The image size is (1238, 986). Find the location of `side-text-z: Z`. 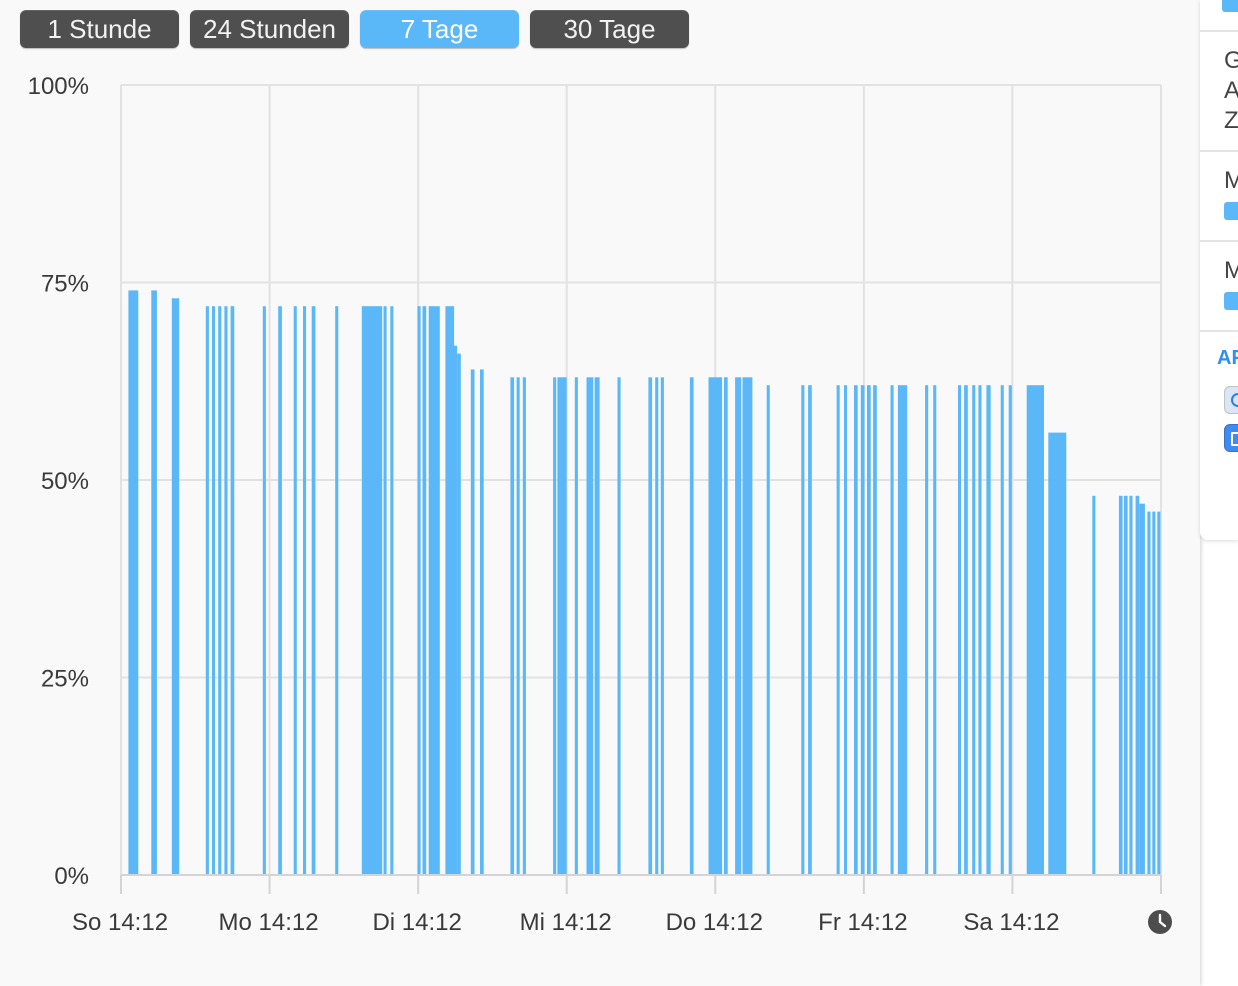

side-text-z: Z is located at coordinates (1231, 120).